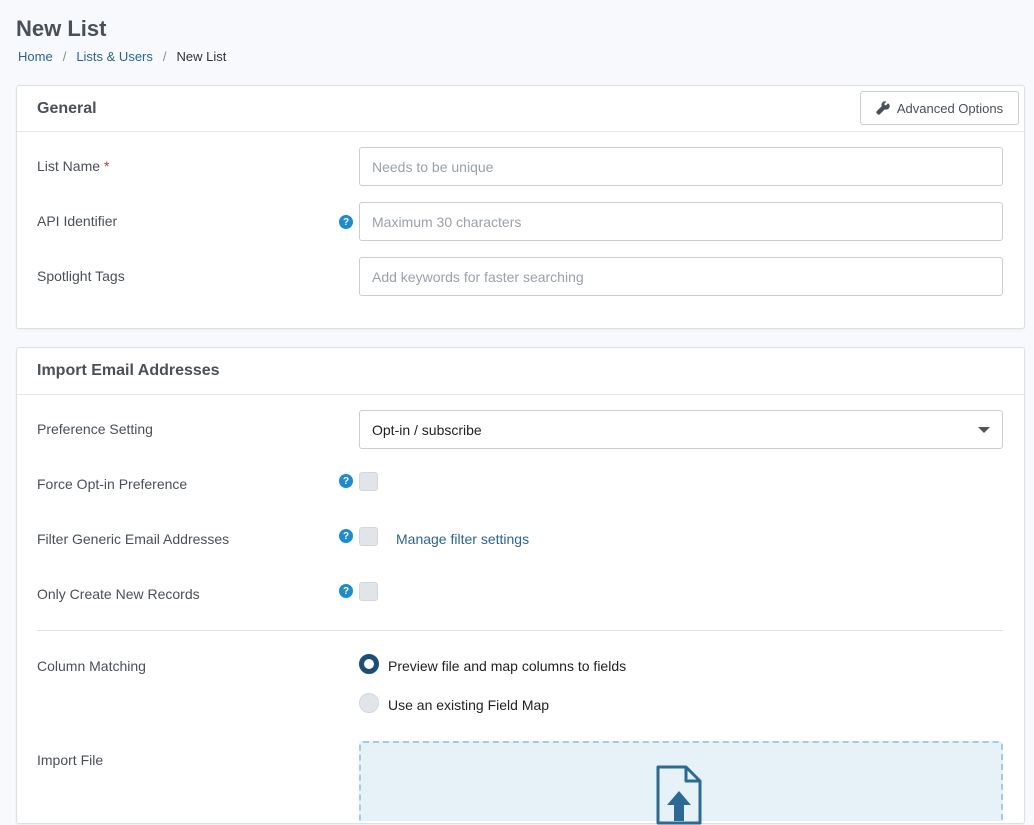  Describe the element at coordinates (520, 109) in the screenshot. I see `general-panel-header: General Advanced Options` at that location.